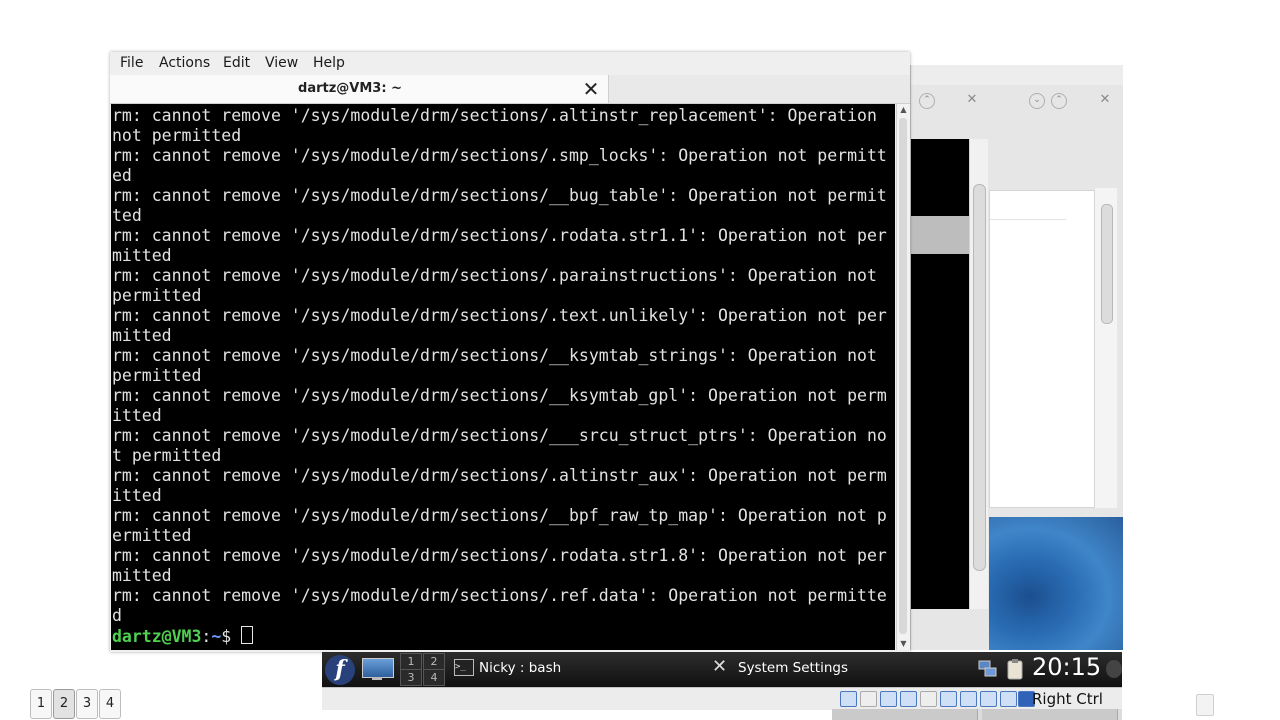 The height and width of the screenshot is (720, 1280). I want to click on cpu-icon, so click(1008, 699).